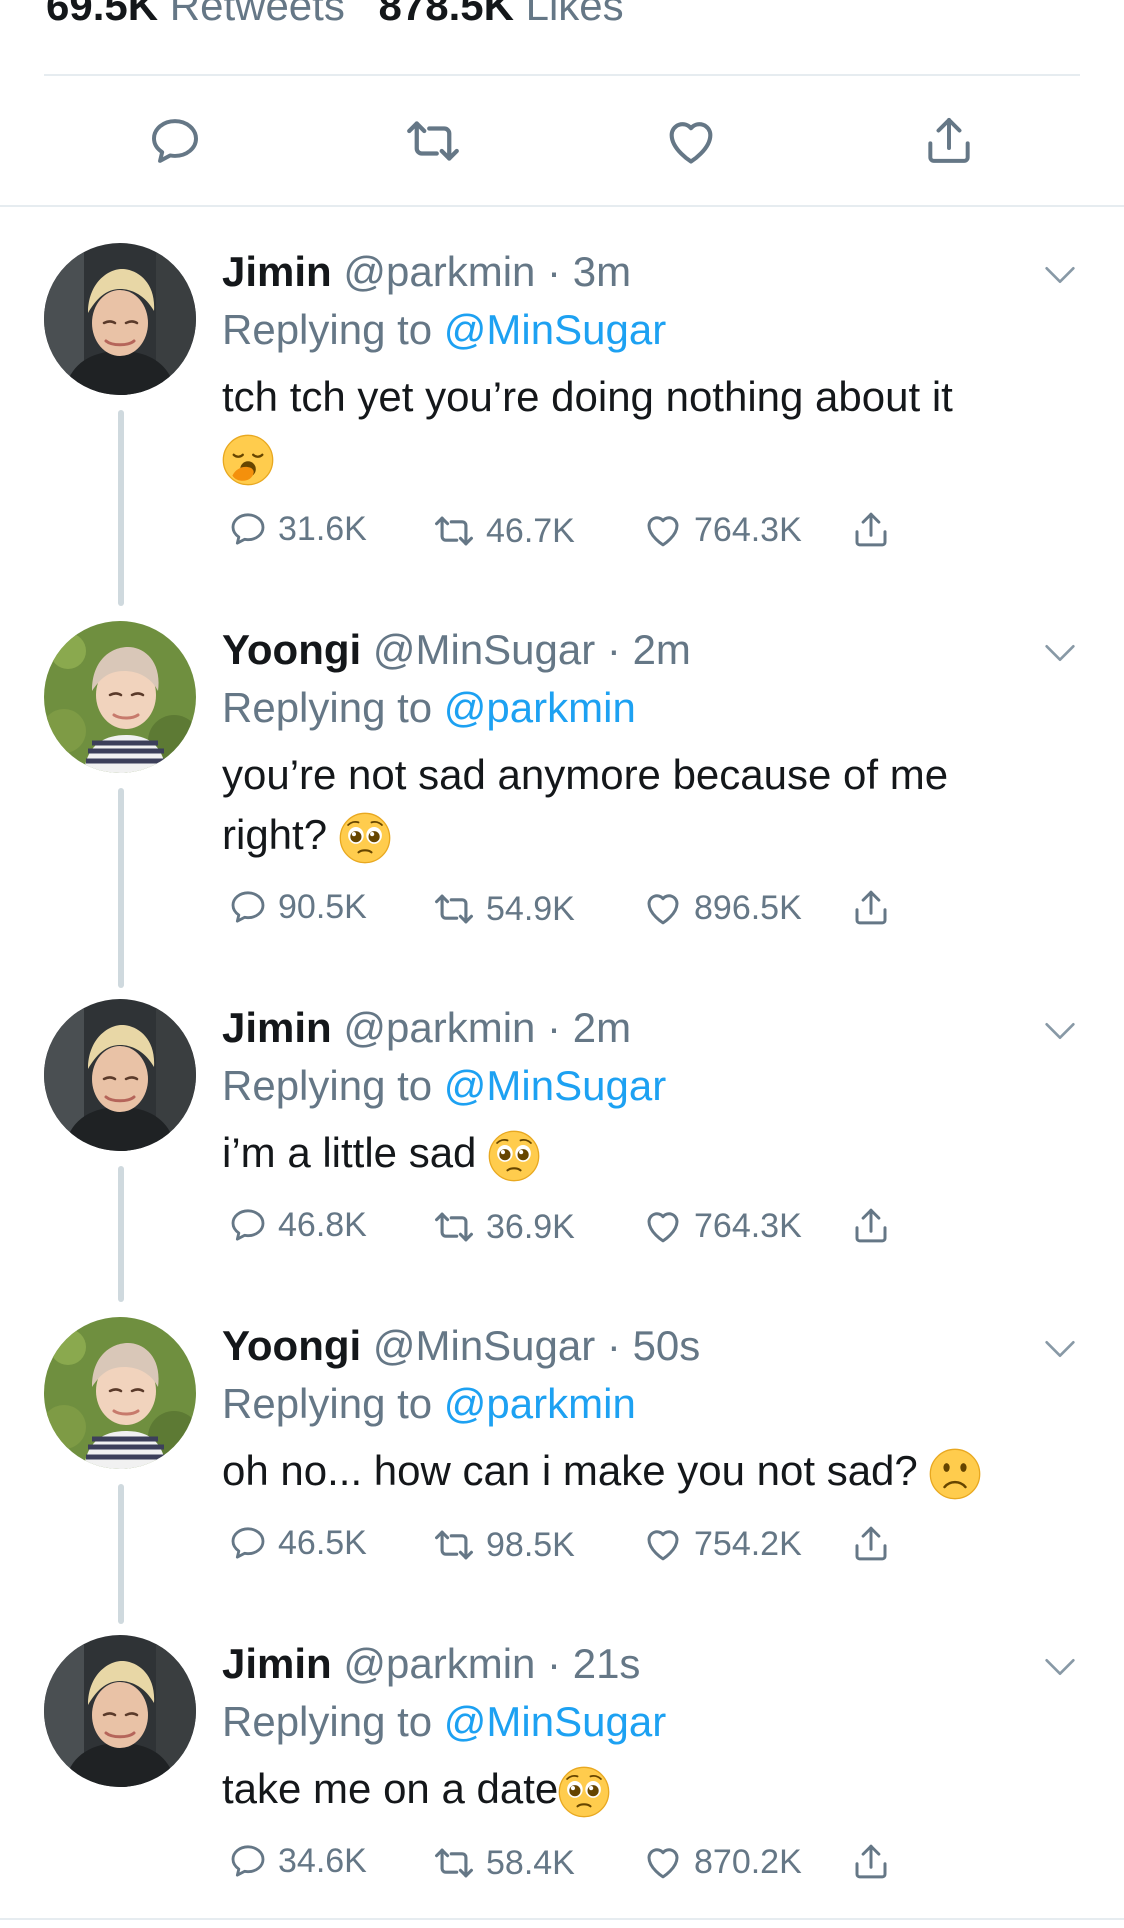  I want to click on like-count: 754.2K, so click(748, 1543).